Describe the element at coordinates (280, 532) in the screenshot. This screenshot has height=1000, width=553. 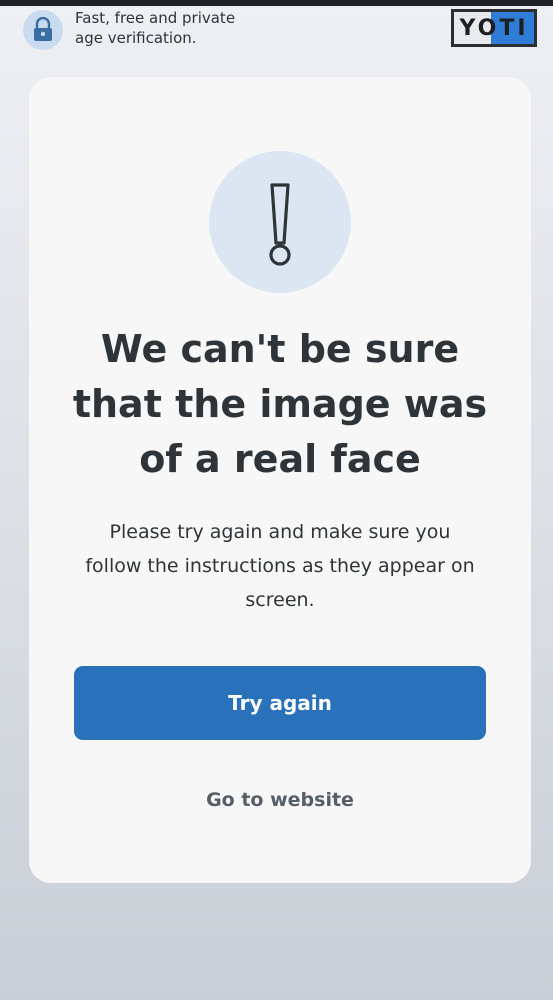
I see `error-message-line: Please try again and make sure you` at that location.